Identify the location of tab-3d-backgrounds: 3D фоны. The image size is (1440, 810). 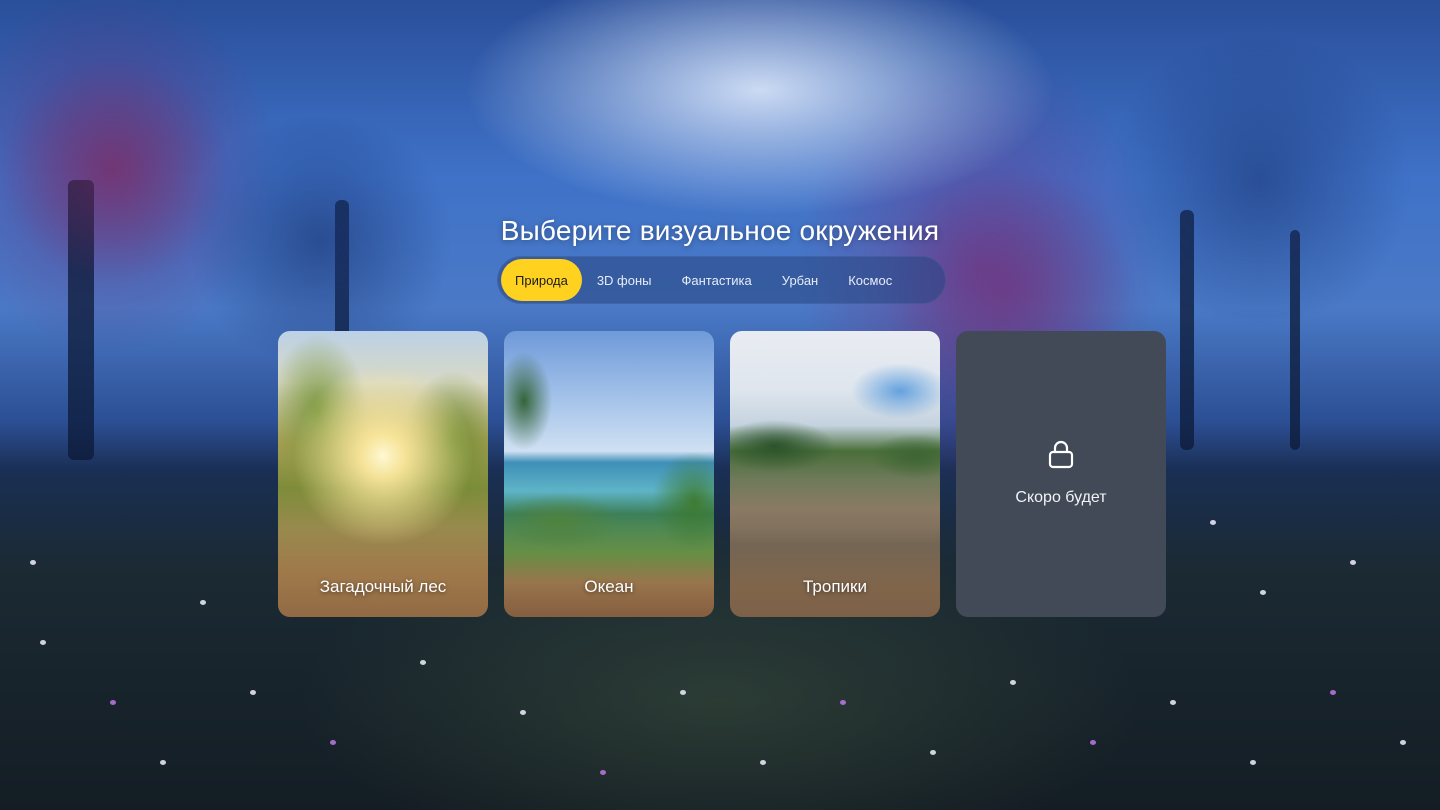
(624, 280).